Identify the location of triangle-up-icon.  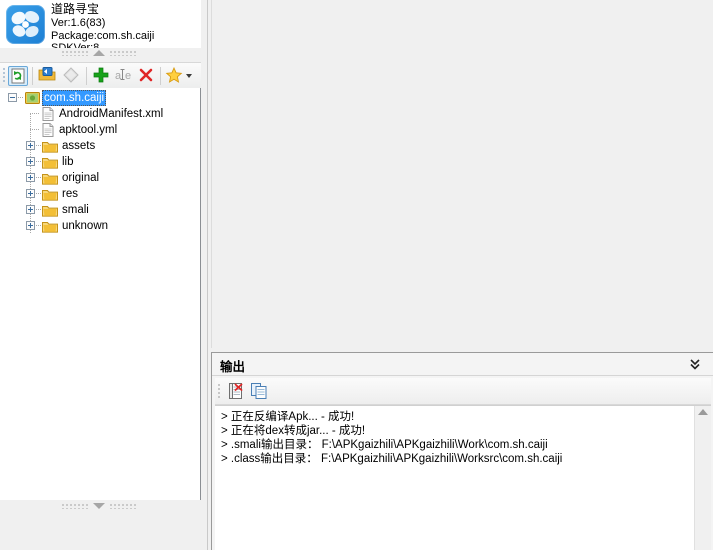
(99, 53).